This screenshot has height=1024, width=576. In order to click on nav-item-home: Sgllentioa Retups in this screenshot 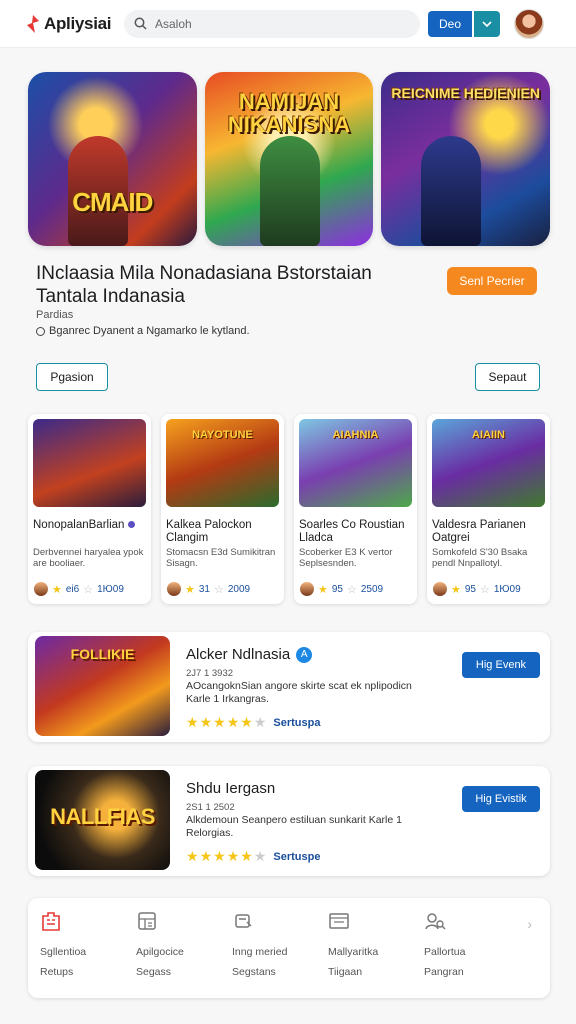, I will do `click(86, 954)`.